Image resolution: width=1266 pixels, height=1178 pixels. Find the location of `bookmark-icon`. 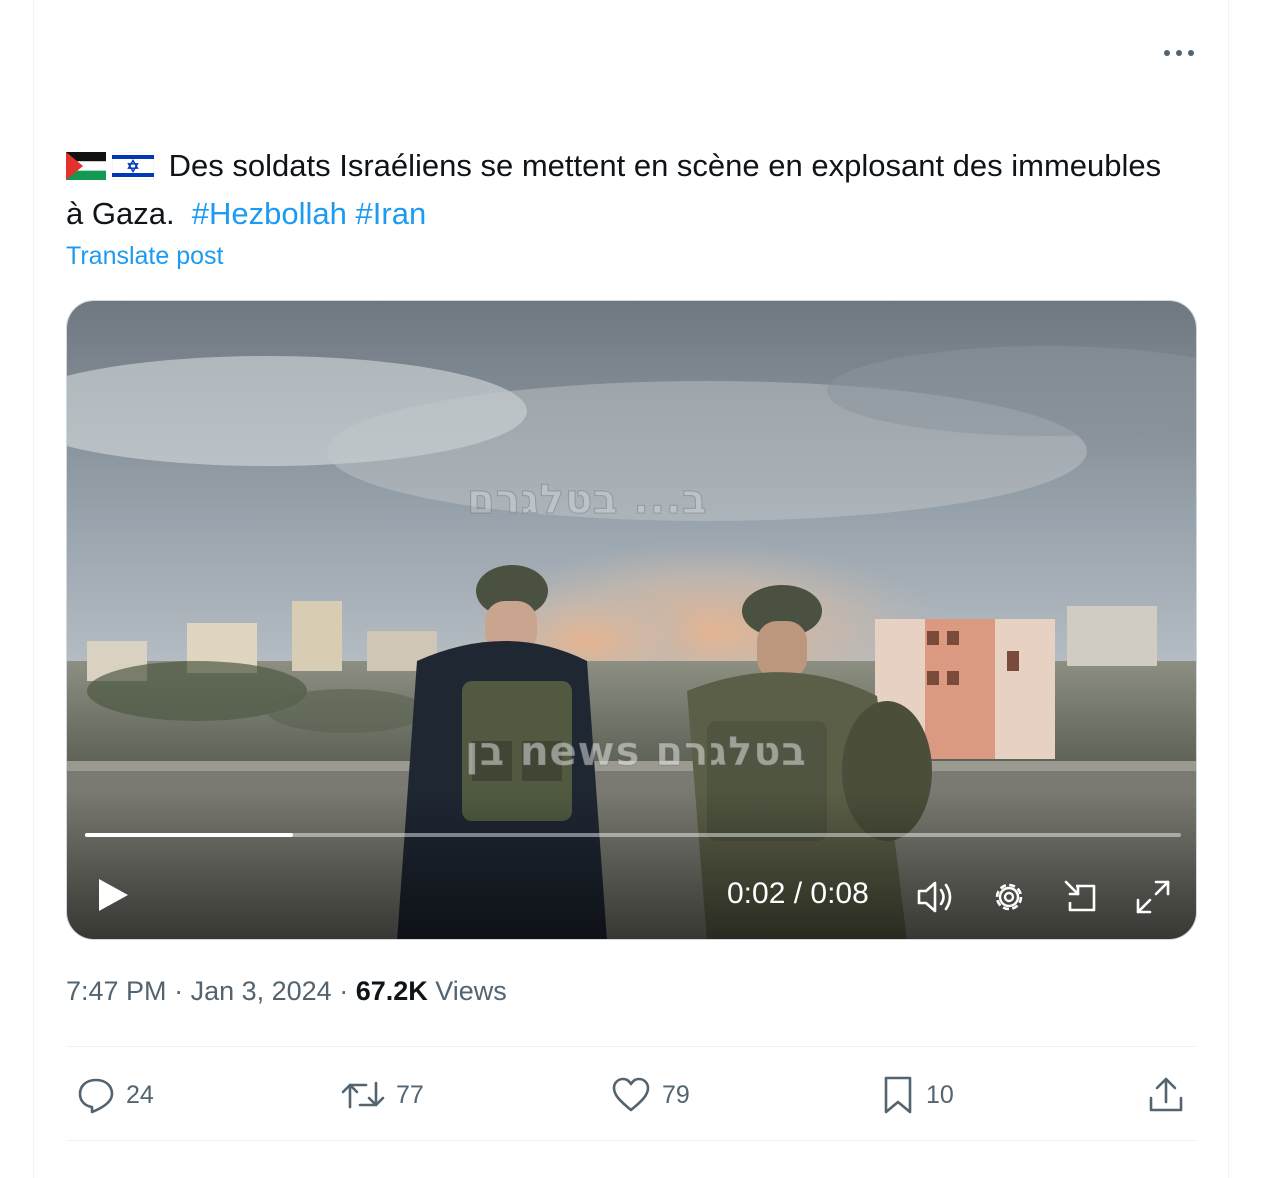

bookmark-icon is located at coordinates (898, 1095).